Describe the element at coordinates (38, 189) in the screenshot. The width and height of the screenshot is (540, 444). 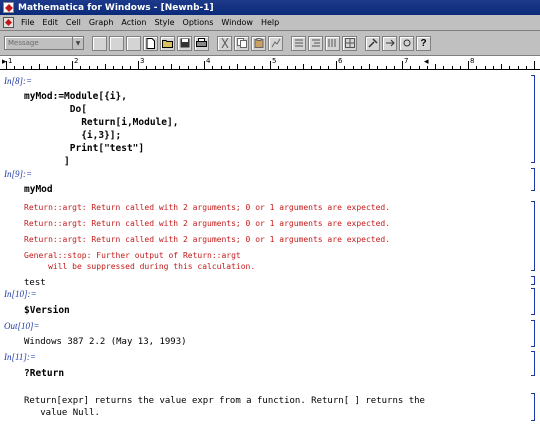
I see `in9-input-cell: myMod` at that location.